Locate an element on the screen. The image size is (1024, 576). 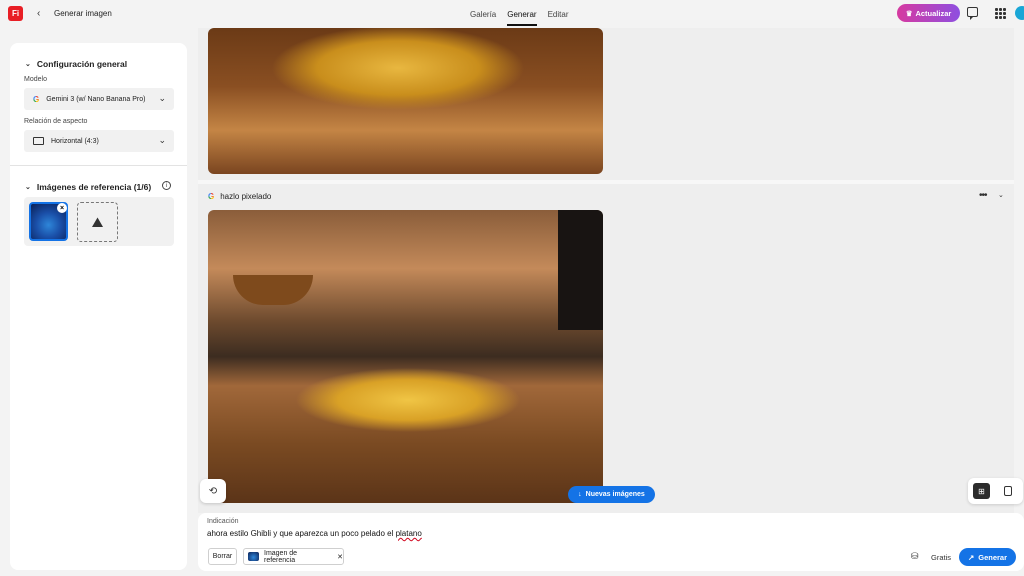
remove-reference-icon: × is located at coordinates (62, 208).